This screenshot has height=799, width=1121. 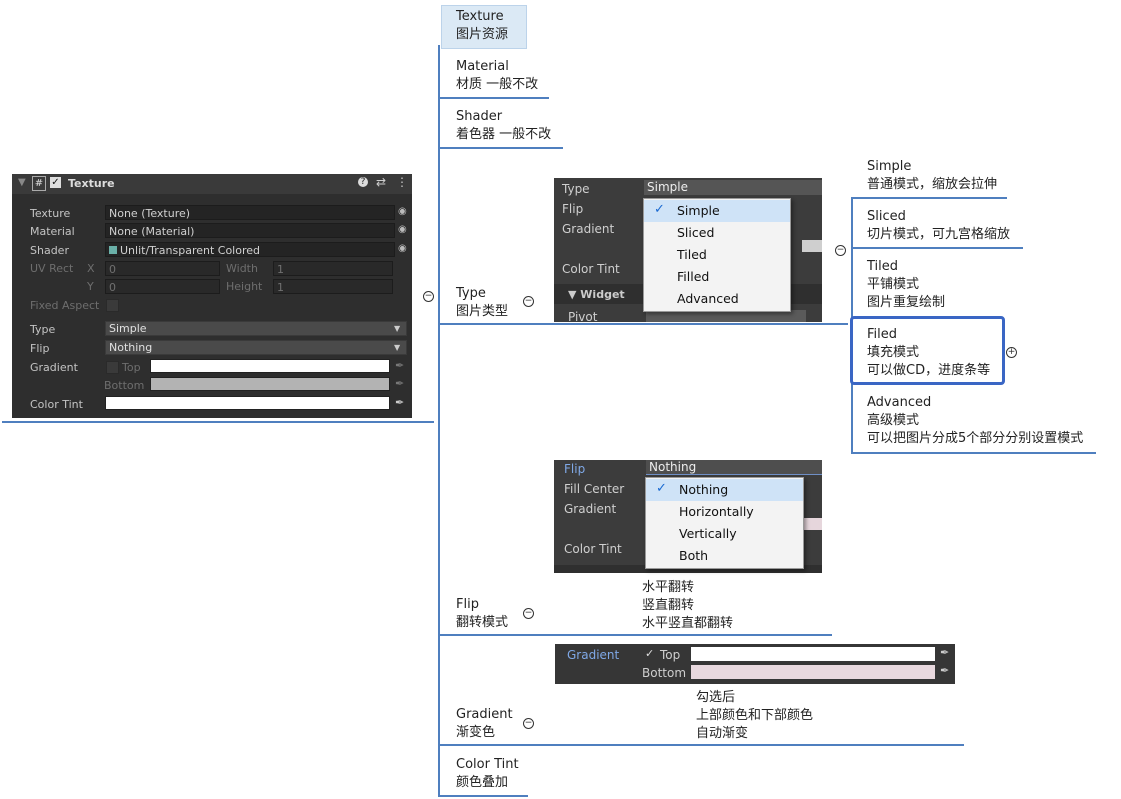 I want to click on color-tint-swatch, so click(x=247, y=403).